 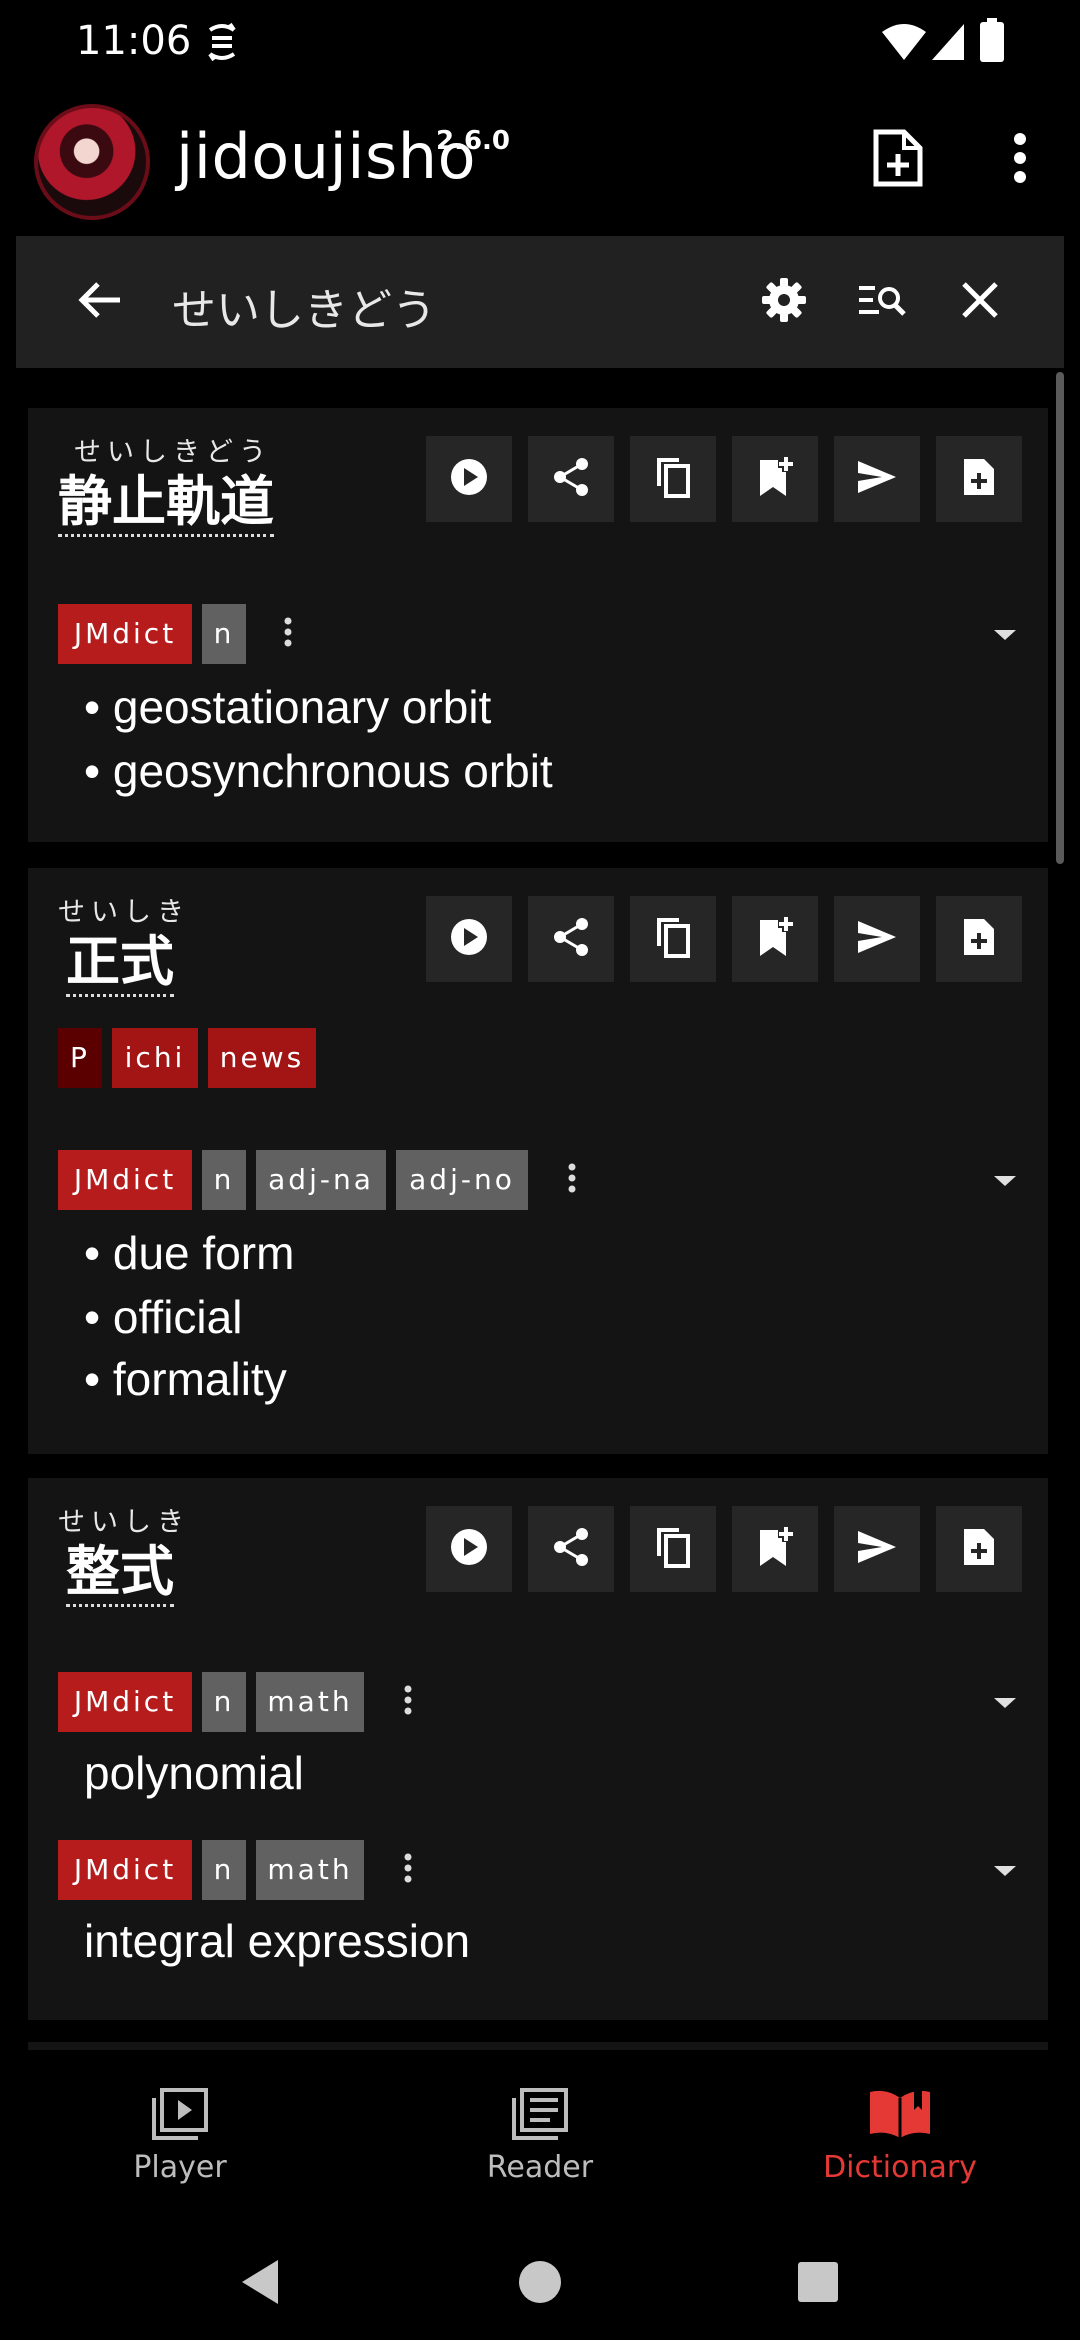 I want to click on gloss-line: • due form, so click(x=189, y=1253).